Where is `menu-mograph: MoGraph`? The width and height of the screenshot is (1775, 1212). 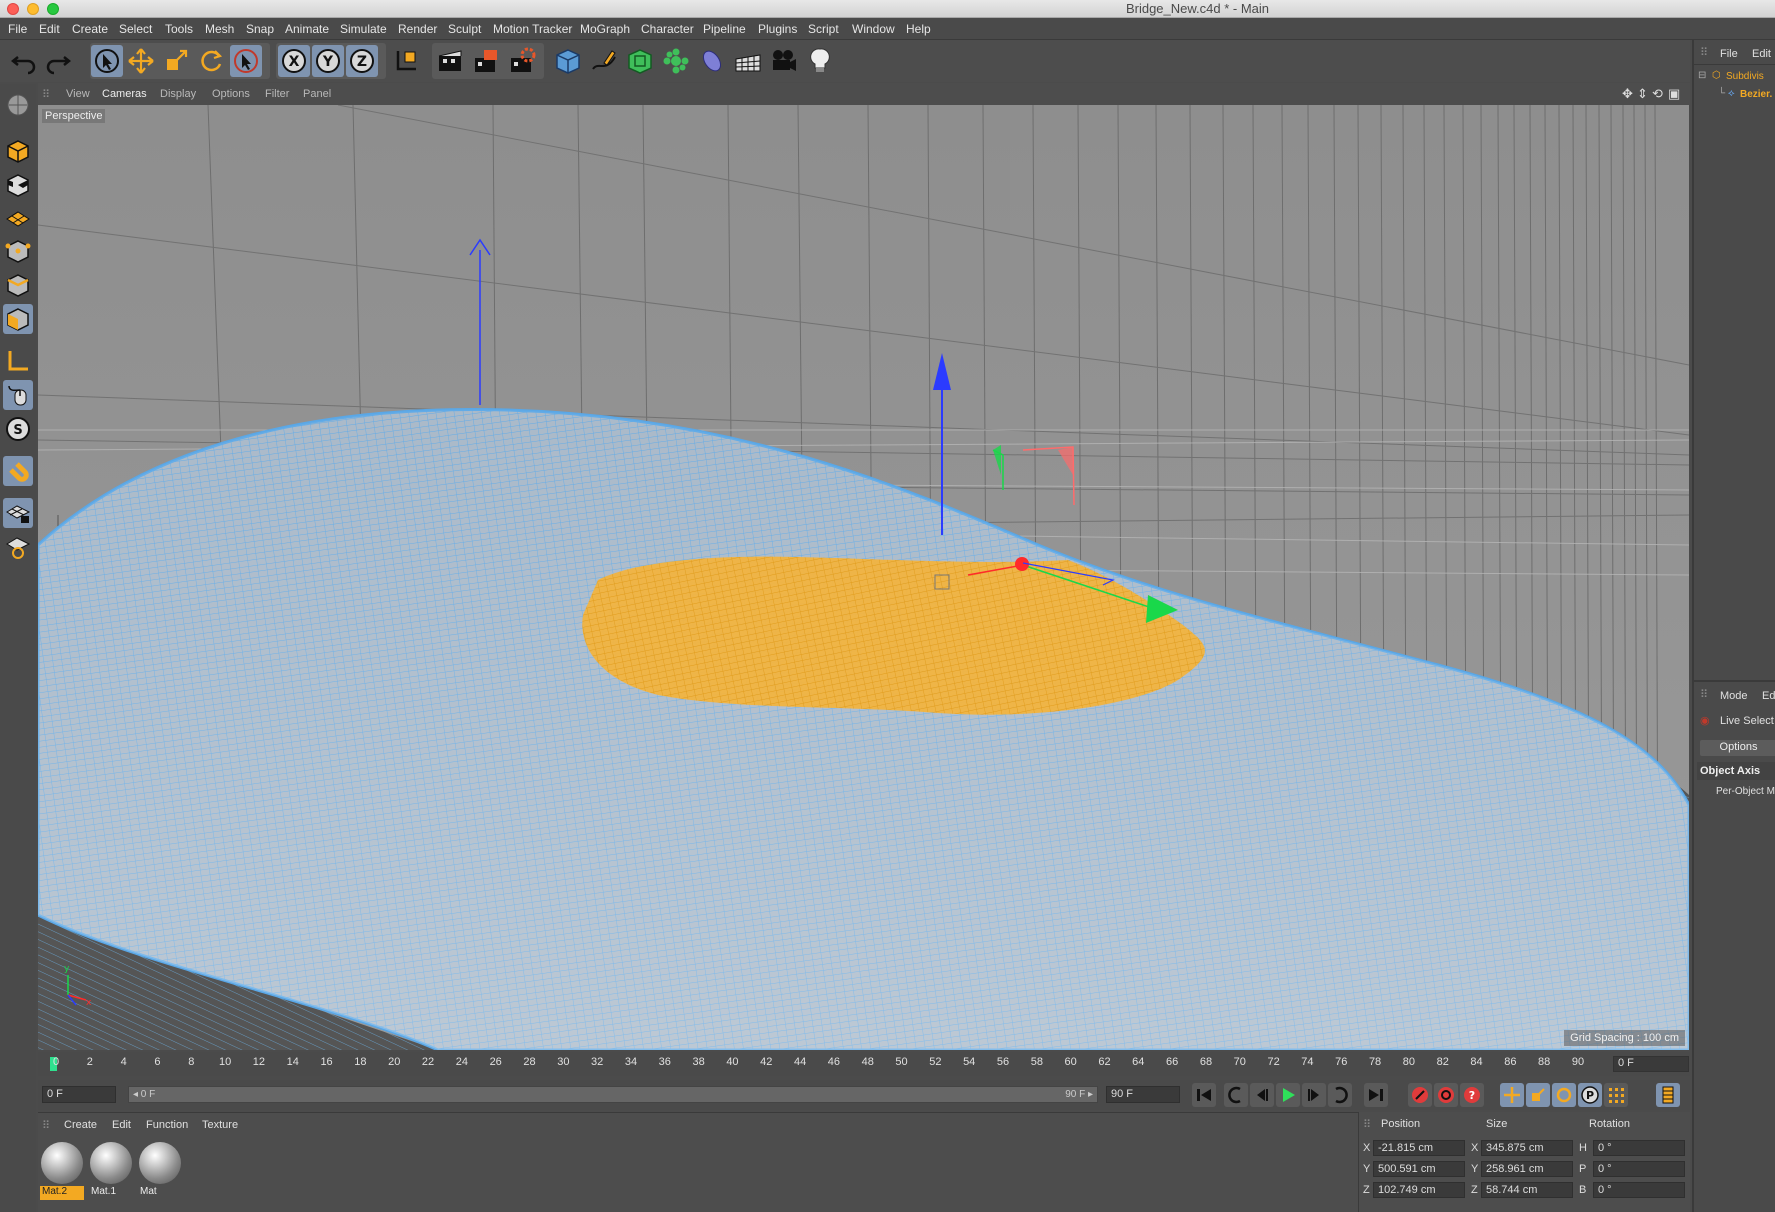 menu-mograph: MoGraph is located at coordinates (605, 29).